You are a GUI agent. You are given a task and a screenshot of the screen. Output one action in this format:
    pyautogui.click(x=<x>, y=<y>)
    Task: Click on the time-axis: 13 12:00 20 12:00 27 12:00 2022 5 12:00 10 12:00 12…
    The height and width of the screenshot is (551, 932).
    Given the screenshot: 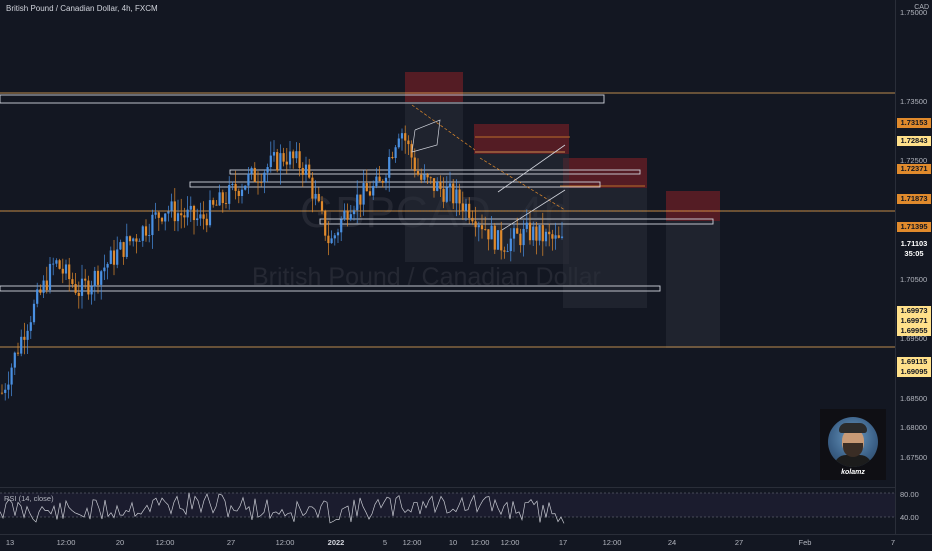 What is the action you would take?
    pyautogui.click(x=466, y=542)
    